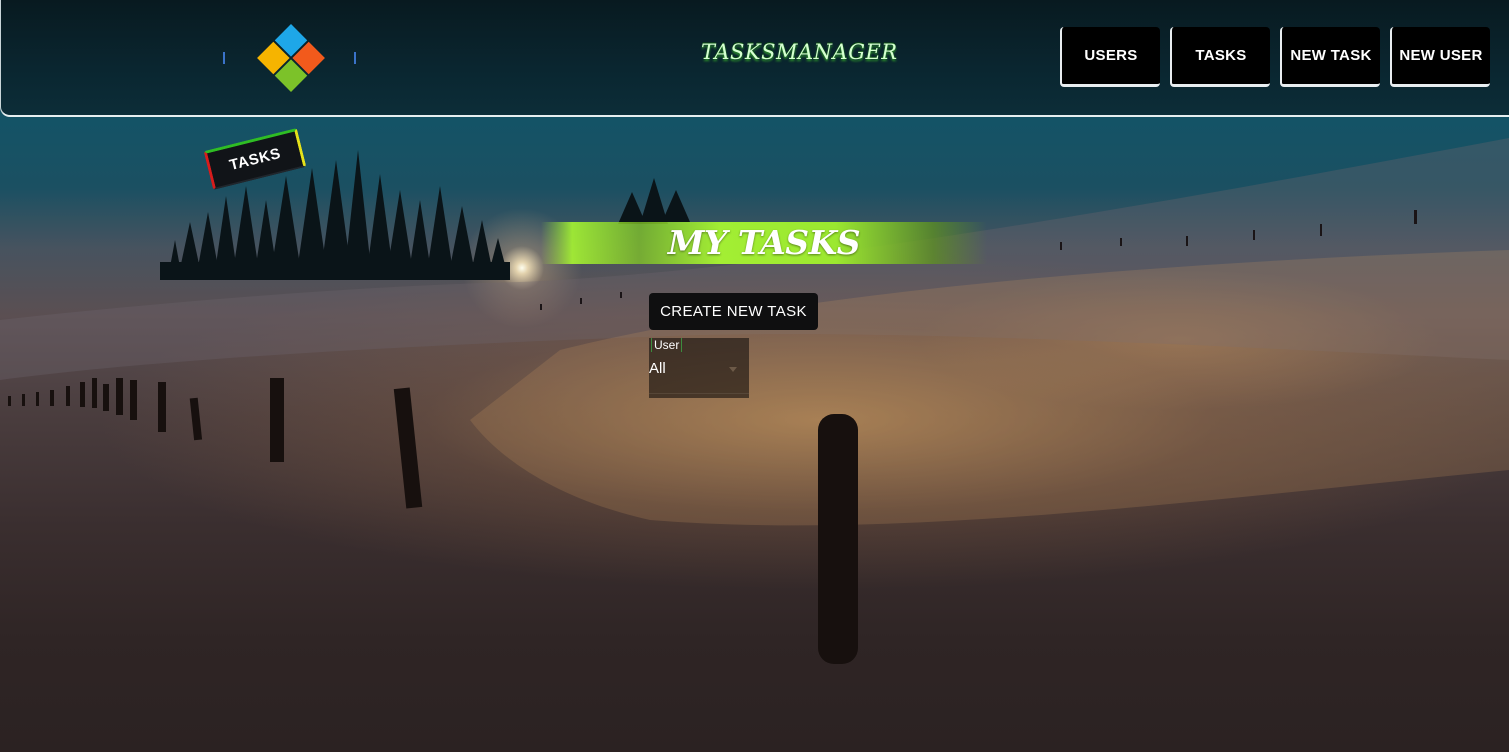 The image size is (1509, 752). I want to click on chevron-down-icon, so click(733, 369).